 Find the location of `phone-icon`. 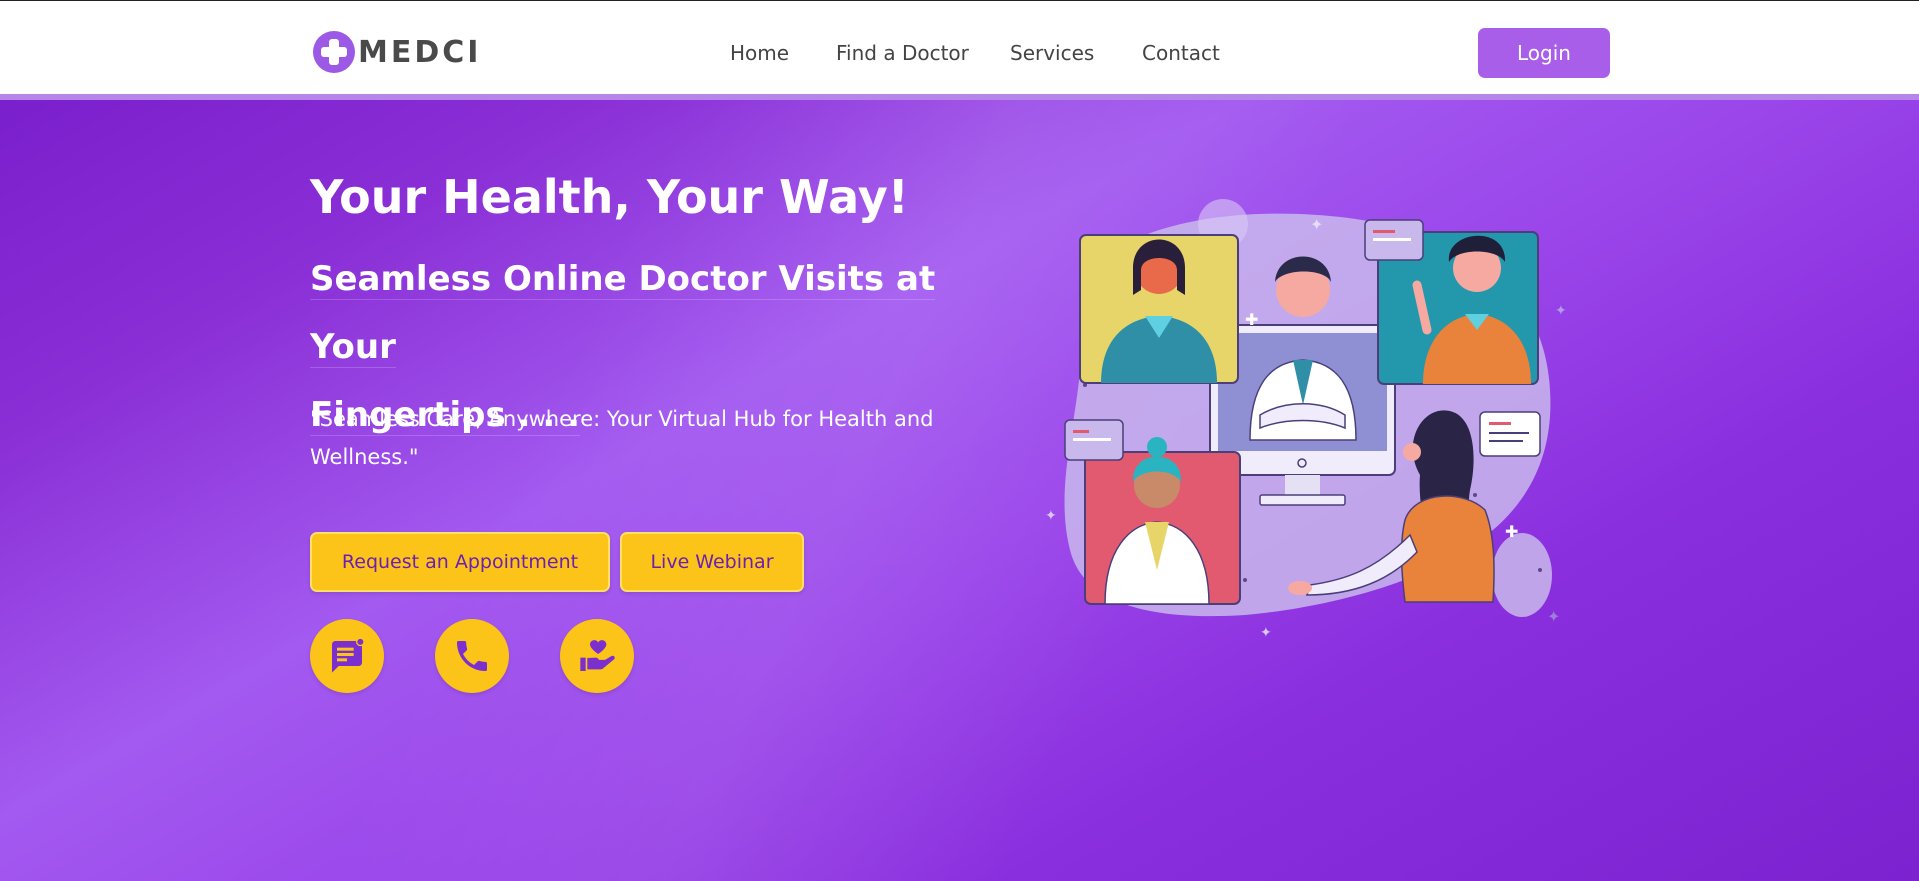

phone-icon is located at coordinates (472, 656).